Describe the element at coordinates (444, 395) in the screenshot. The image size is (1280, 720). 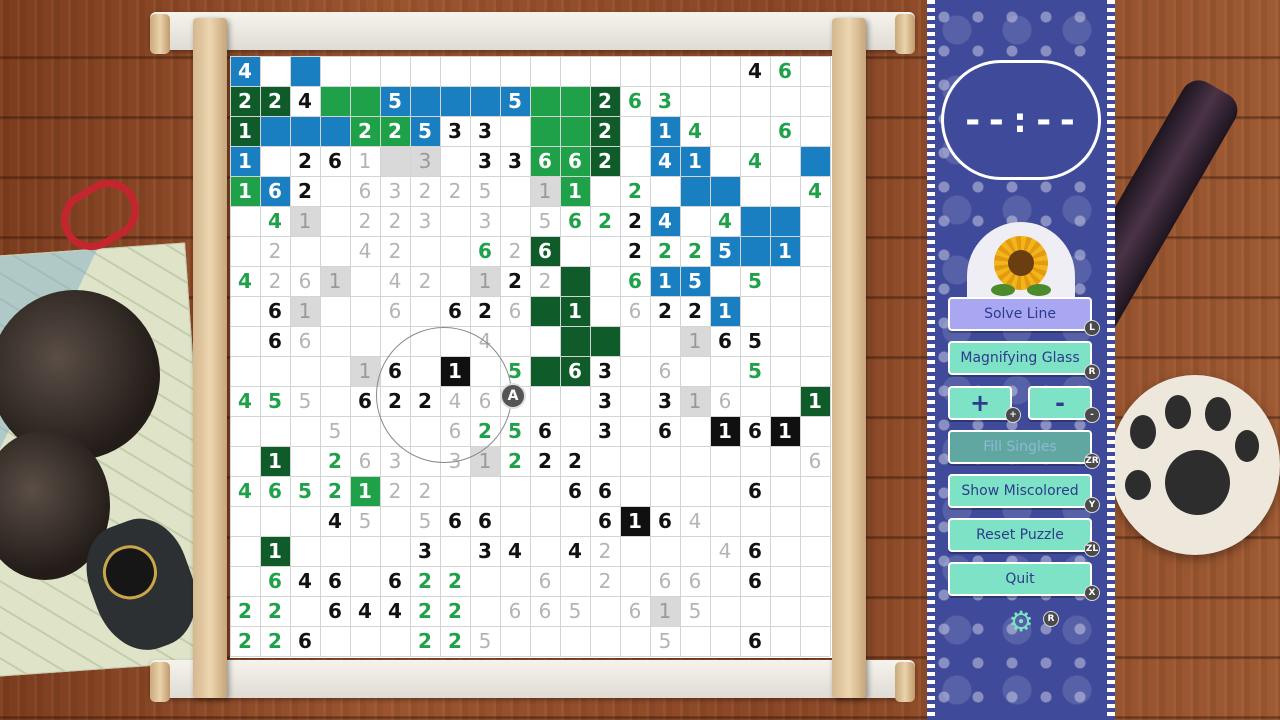
I see `magnifier-cursor` at that location.